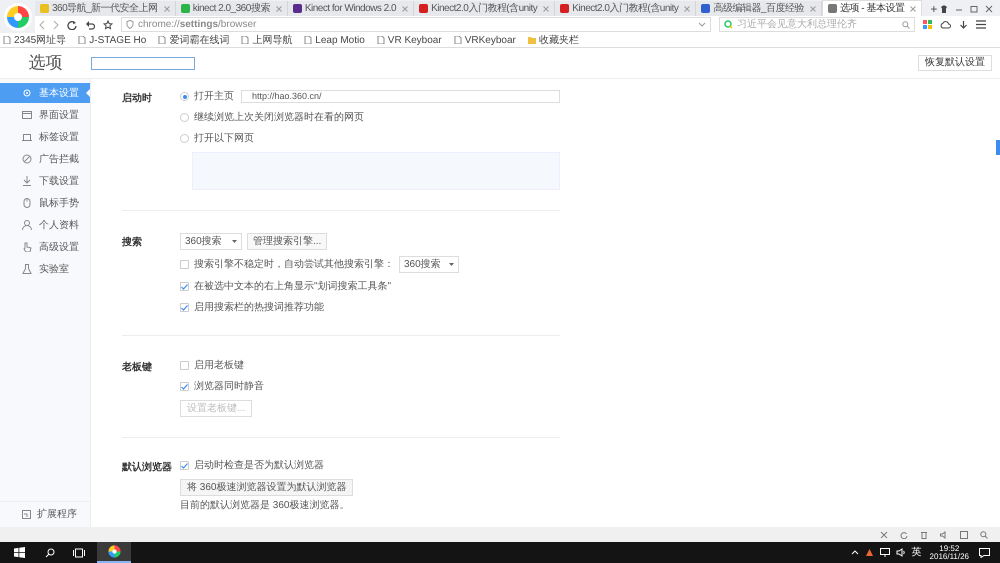  What do you see at coordinates (45, 159) in the screenshot?
I see `sidebar-item: 广告拦截` at bounding box center [45, 159].